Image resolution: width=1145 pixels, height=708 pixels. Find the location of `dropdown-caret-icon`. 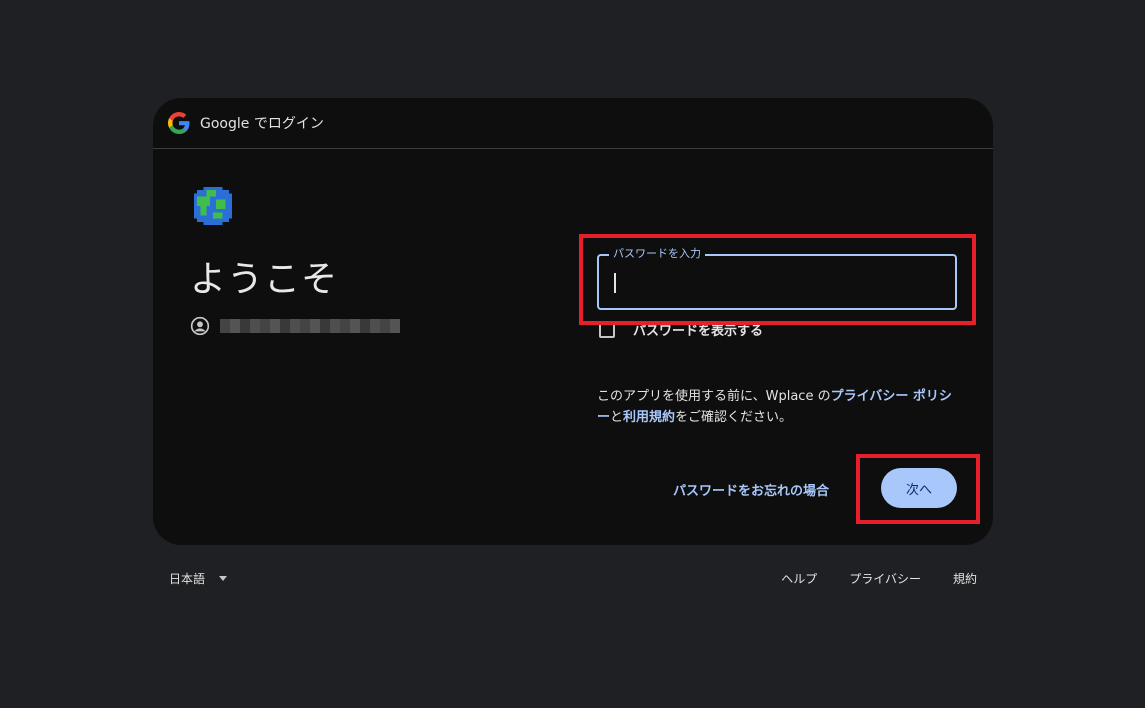

dropdown-caret-icon is located at coordinates (223, 578).